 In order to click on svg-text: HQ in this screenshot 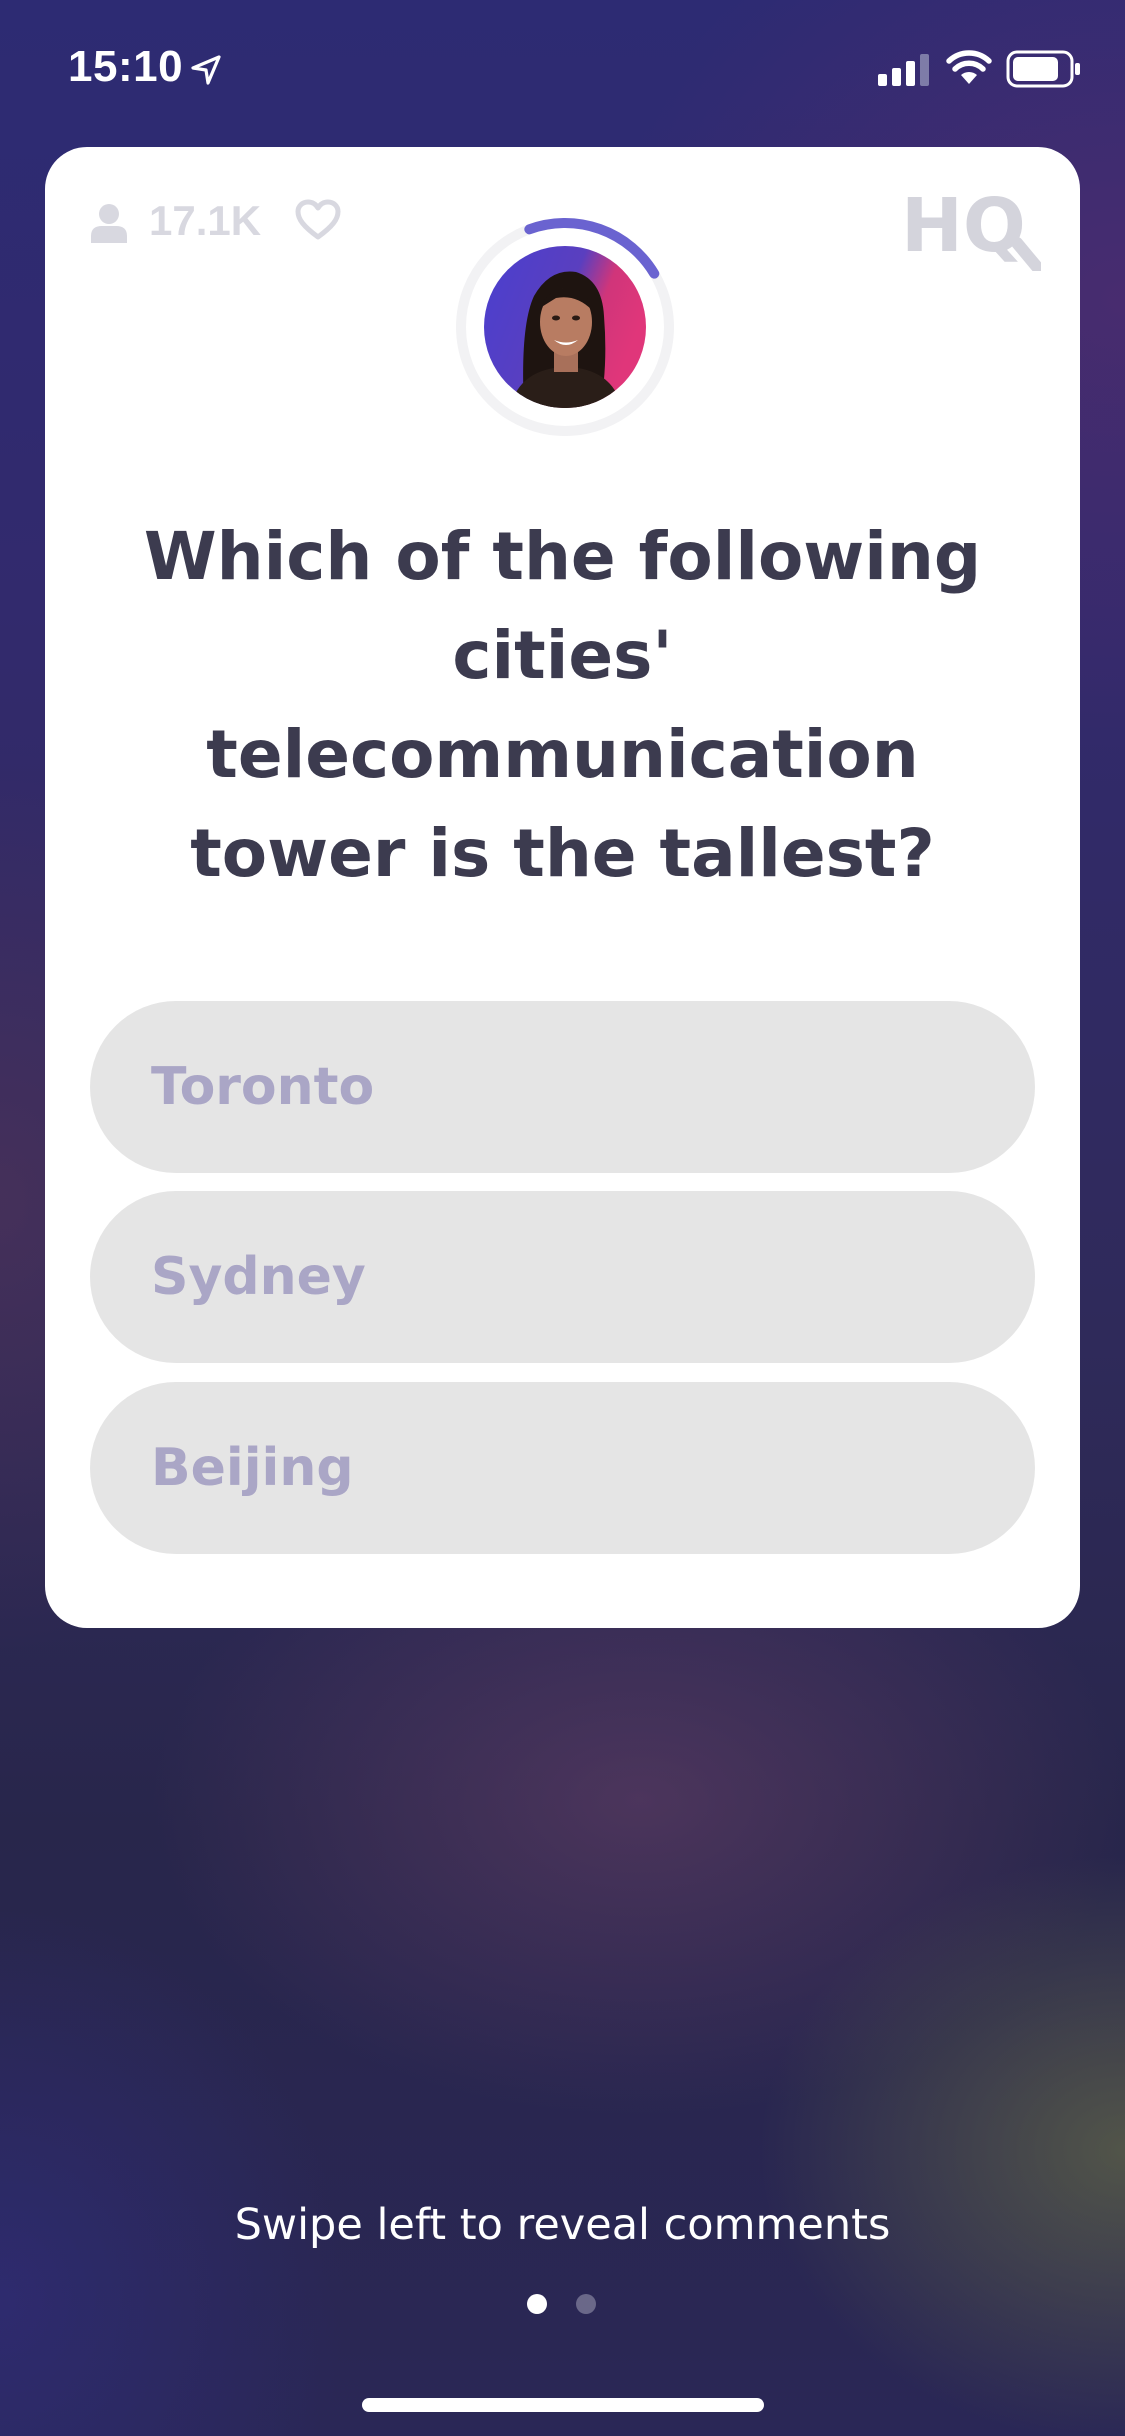, I will do `click(963, 226)`.